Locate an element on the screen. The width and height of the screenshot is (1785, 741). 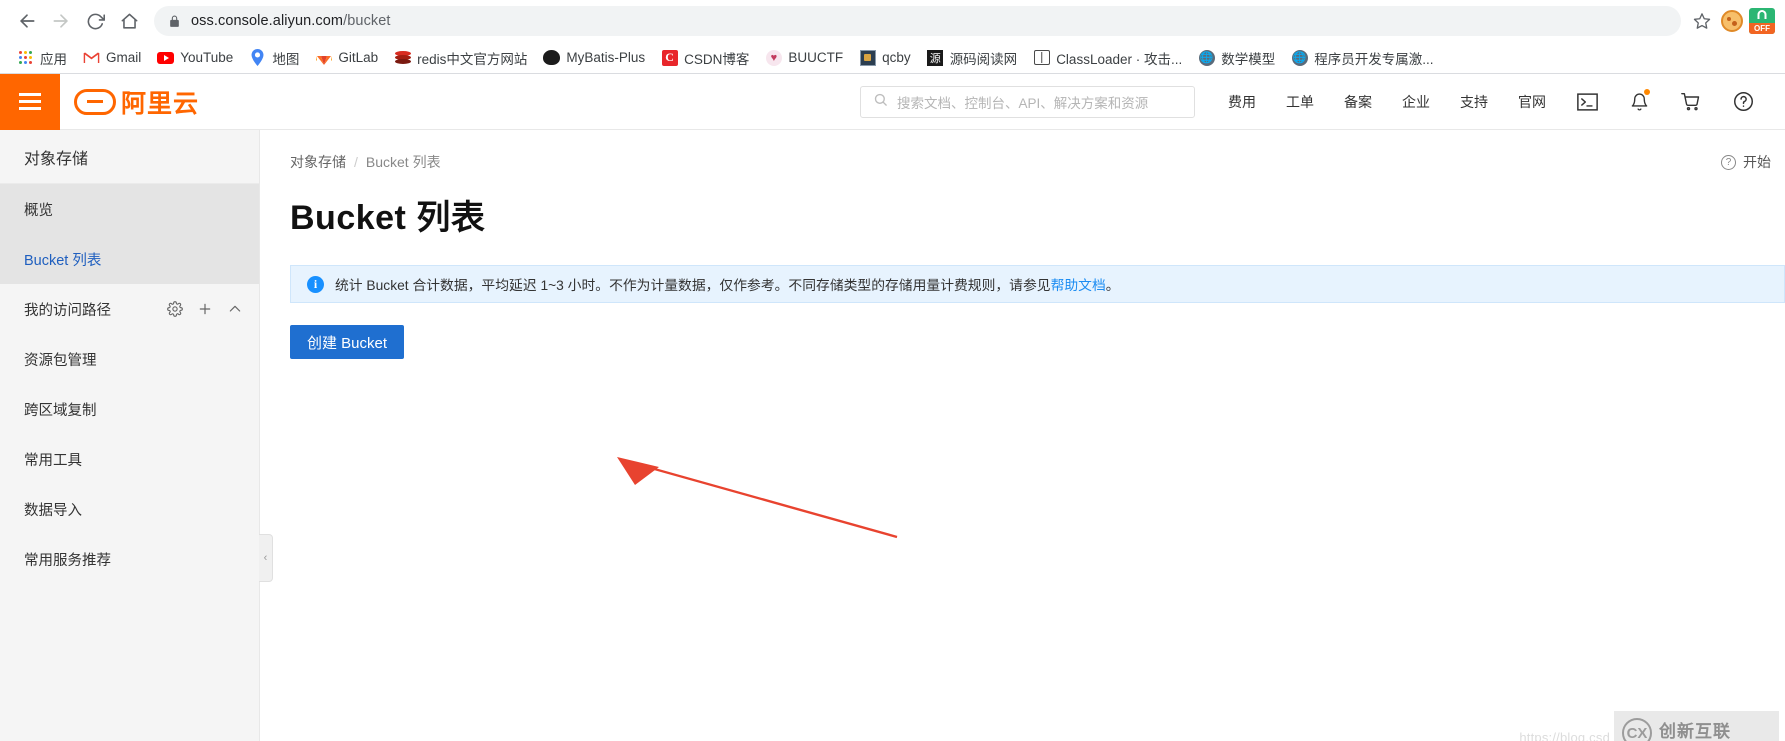
hamburger-menu-icon is located at coordinates (30, 101).